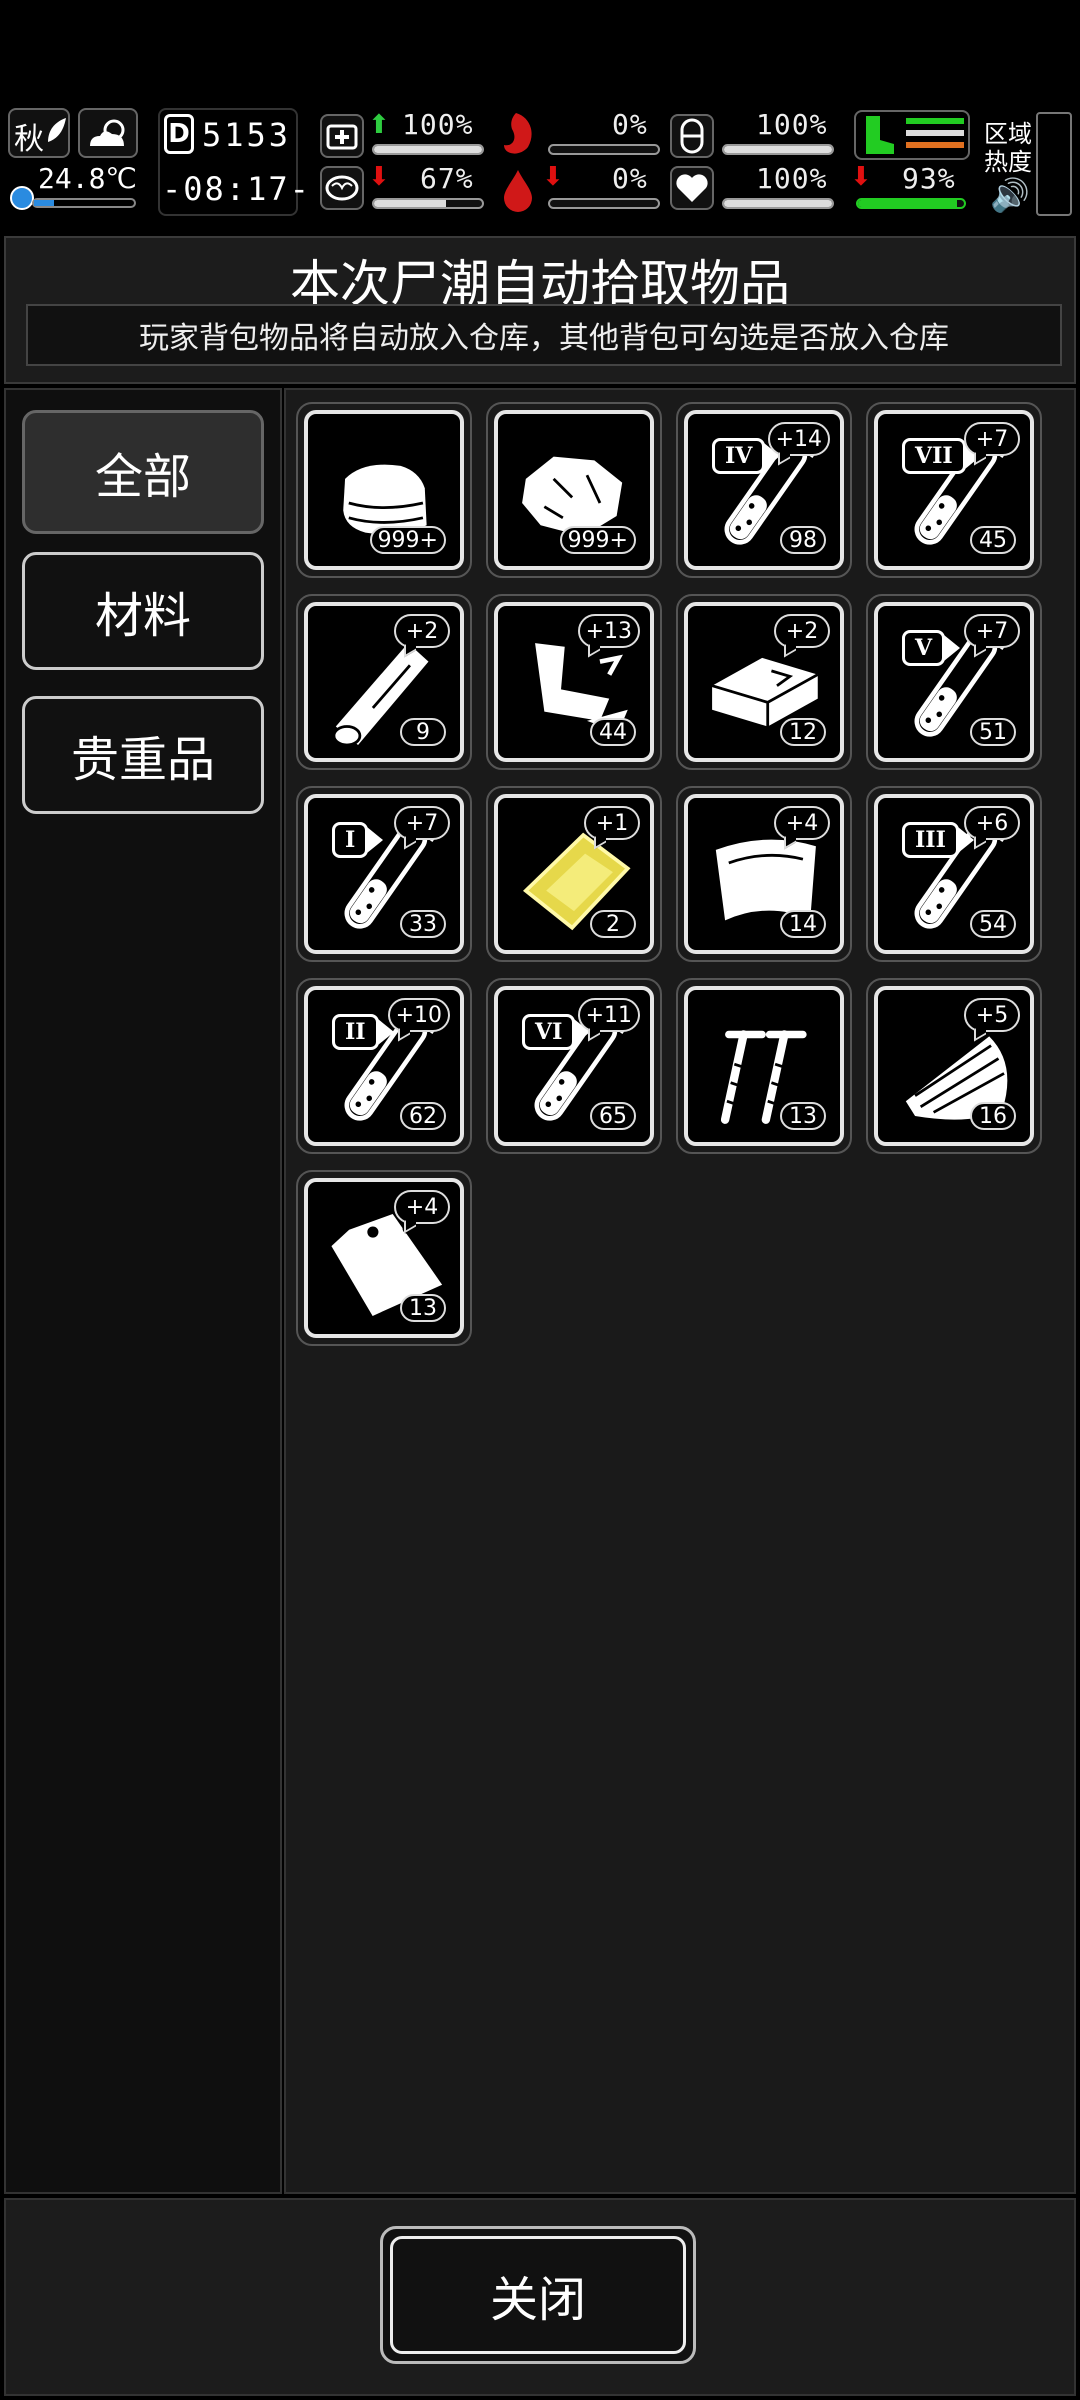 The height and width of the screenshot is (2400, 1080). What do you see at coordinates (931, 648) in the screenshot?
I see `tier-label: V` at bounding box center [931, 648].